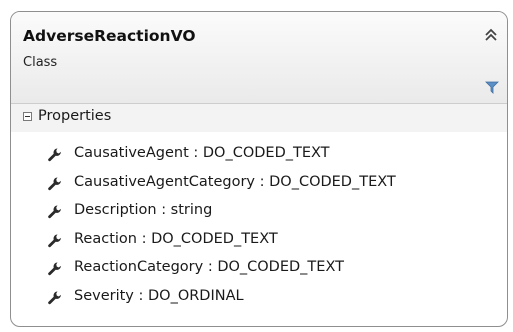  Describe the element at coordinates (40, 62) in the screenshot. I see `class-kind: Class` at that location.